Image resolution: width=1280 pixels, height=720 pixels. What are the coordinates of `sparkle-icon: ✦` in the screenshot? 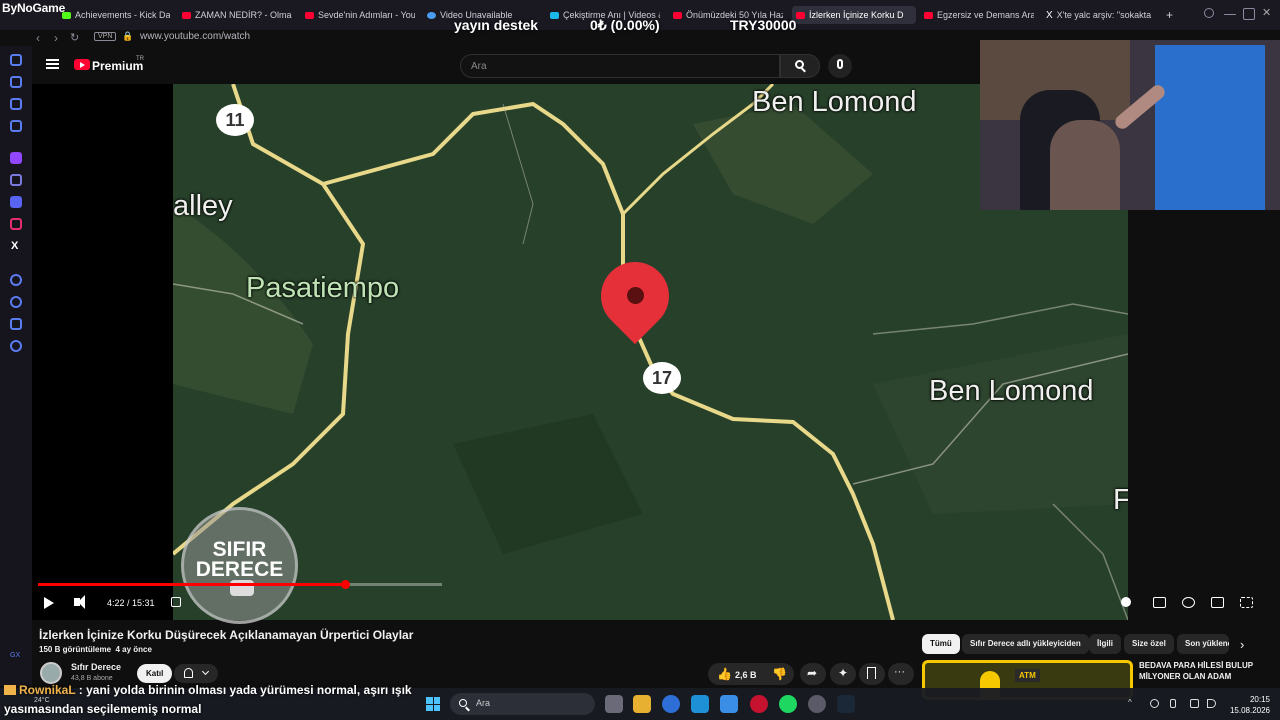 It's located at (843, 673).